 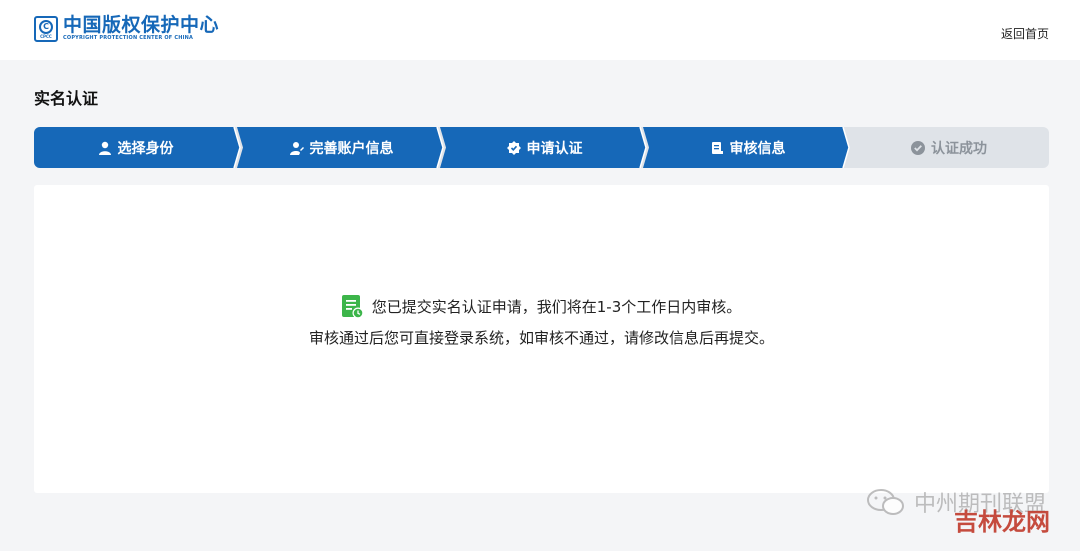 I want to click on step-progress-bar: 选择身份 完善账户信息 申请认证 审核信息 认证成功, so click(x=541, y=147).